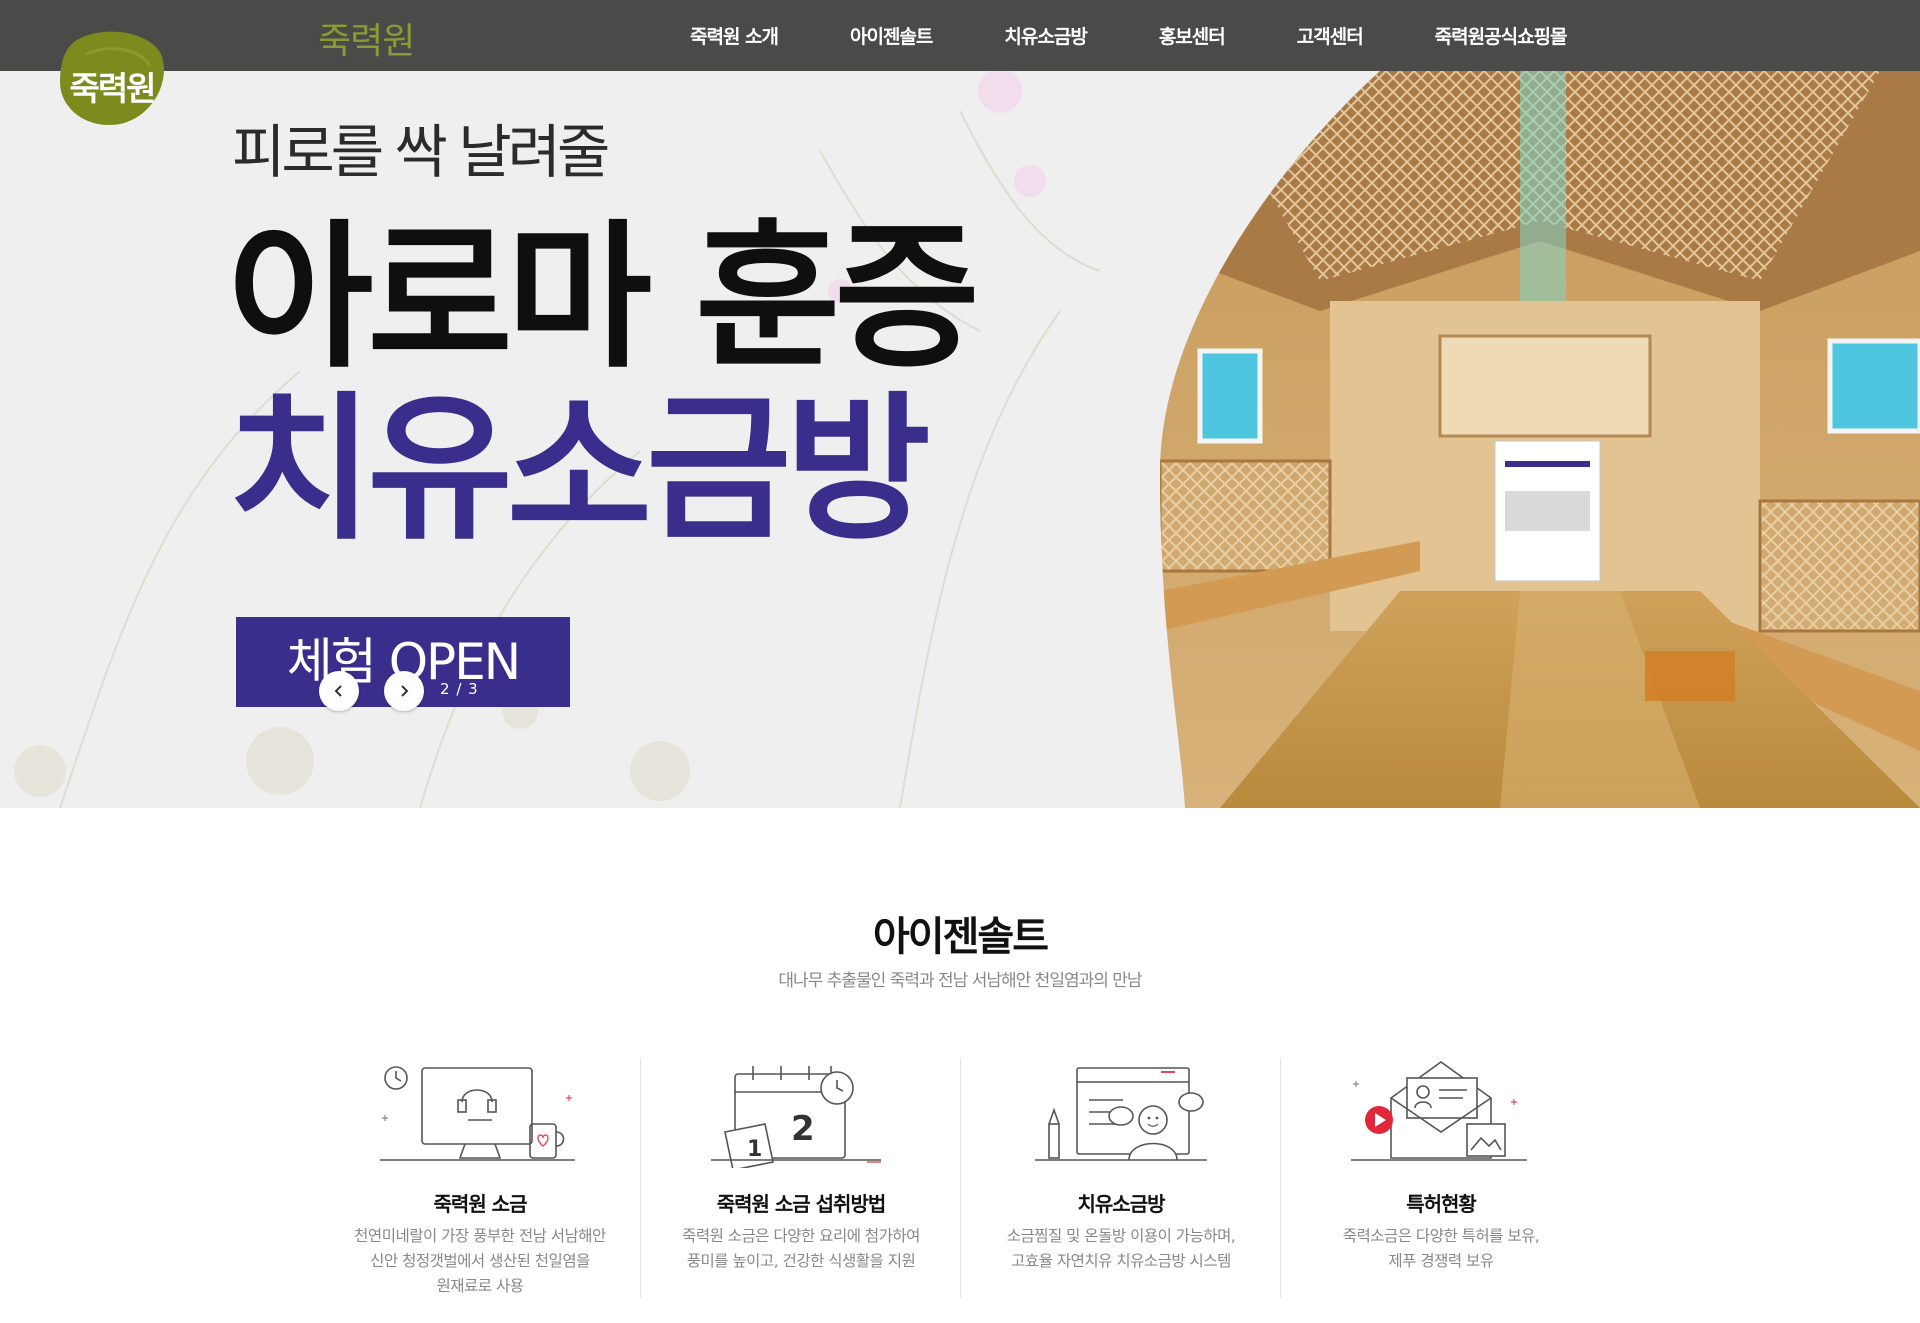 The image size is (1920, 1323). Describe the element at coordinates (445, 689) in the screenshot. I see `slide-current: 2` at that location.